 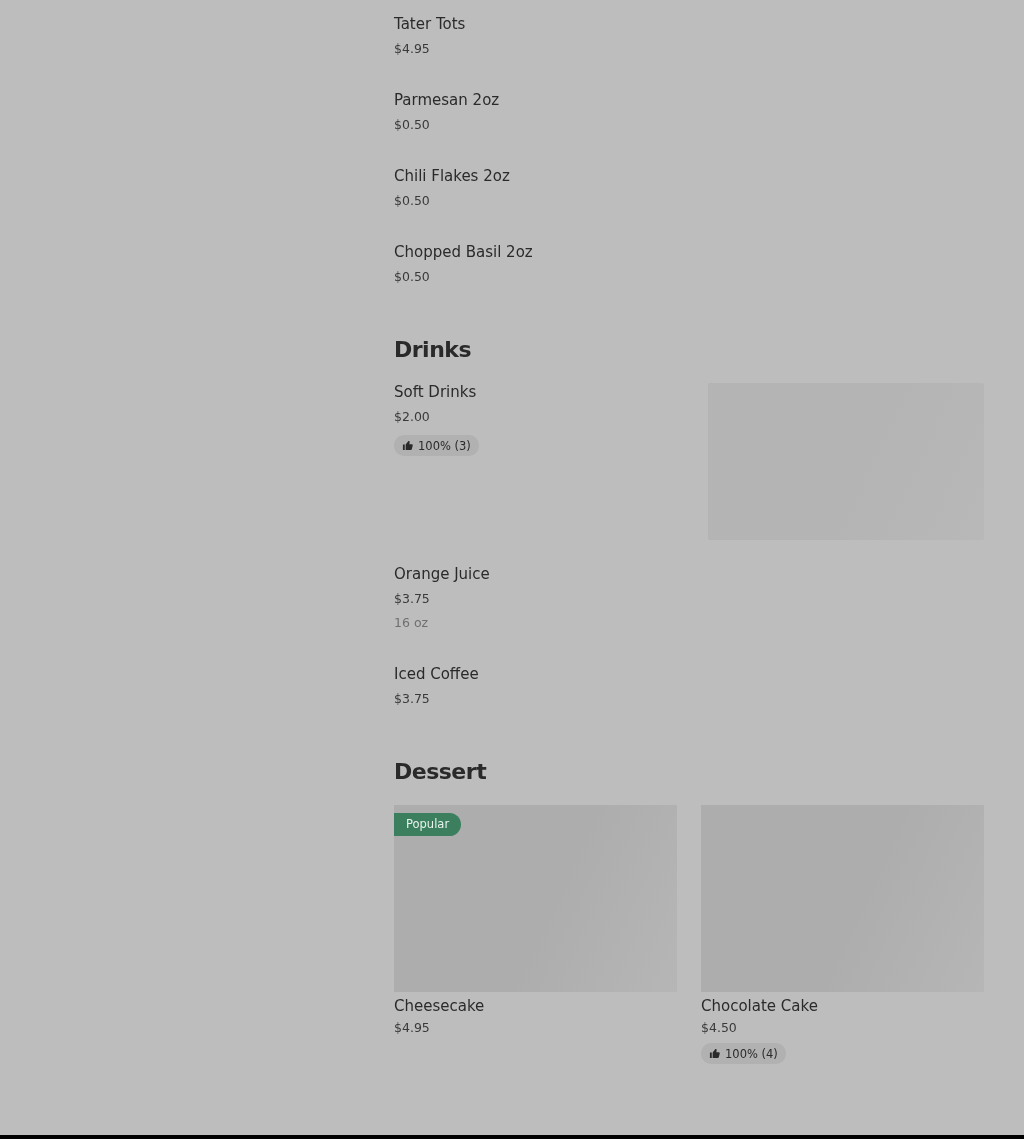 What do you see at coordinates (535, 1006) in the screenshot?
I see `item-name: Cheesecake` at bounding box center [535, 1006].